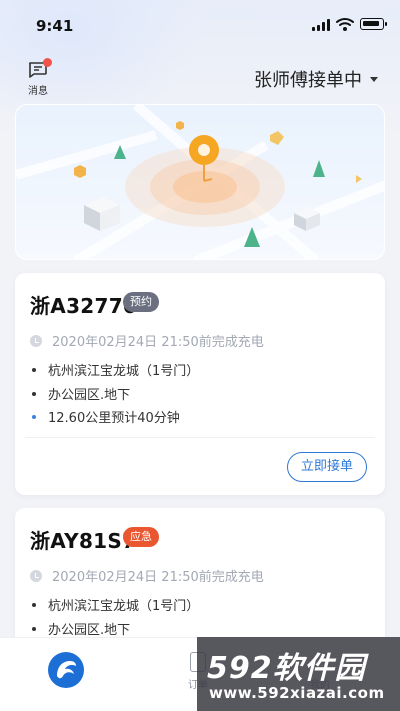 Image resolution: width=400 pixels, height=711 pixels. I want to click on home-logo-icon, so click(66, 670).